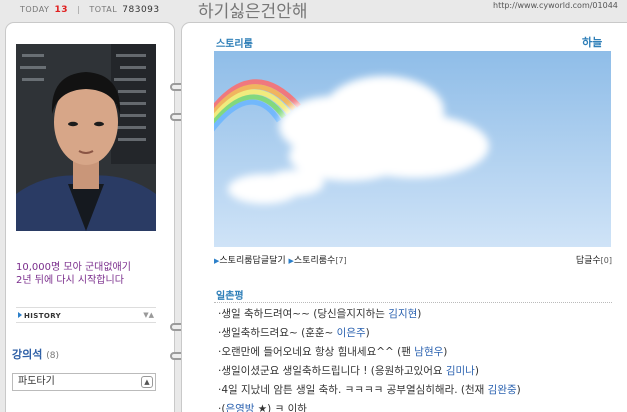 The width and height of the screenshot is (627, 412). I want to click on reply-count: 답글수[0], so click(594, 259).